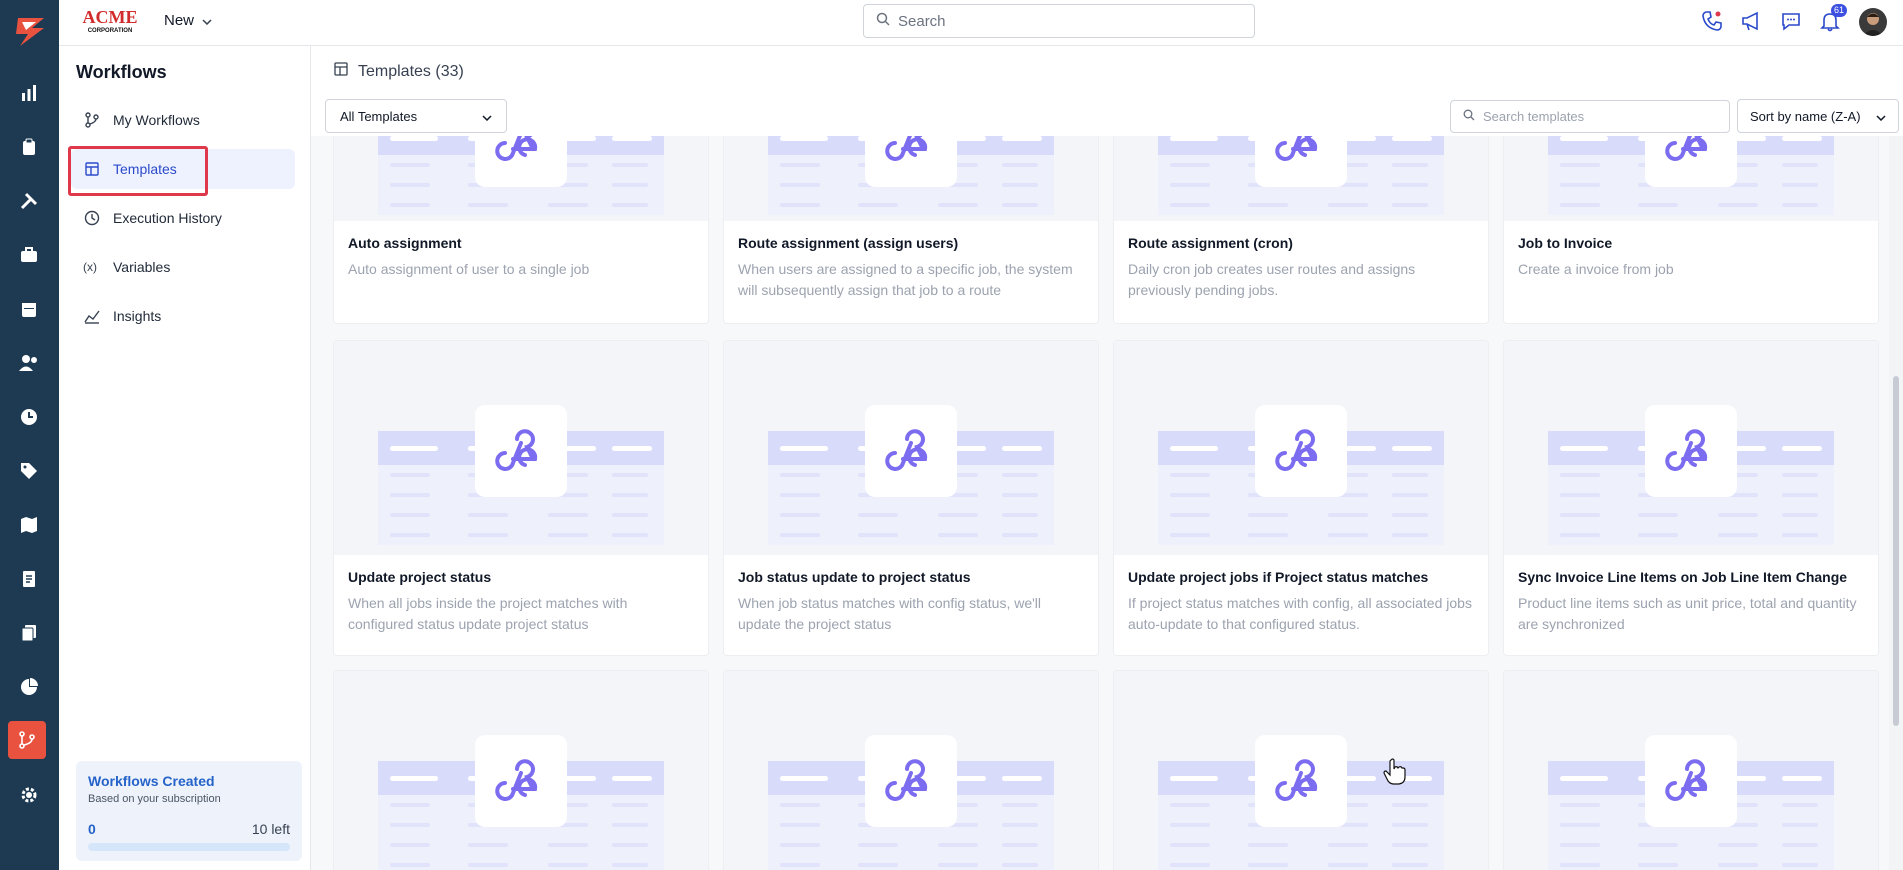 Image resolution: width=1903 pixels, height=870 pixels. Describe the element at coordinates (137, 316) in the screenshot. I see `sidebar-item-label: Insights` at that location.